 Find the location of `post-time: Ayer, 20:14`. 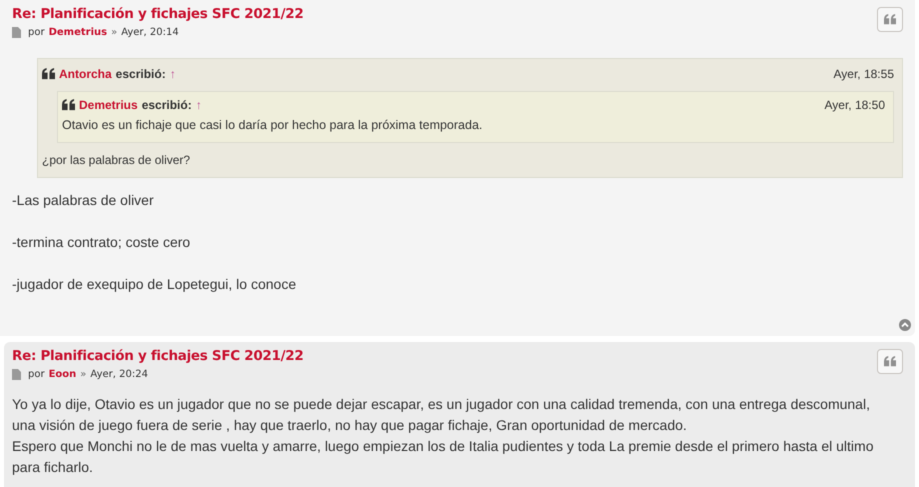

post-time: Ayer, 20:14 is located at coordinates (150, 32).